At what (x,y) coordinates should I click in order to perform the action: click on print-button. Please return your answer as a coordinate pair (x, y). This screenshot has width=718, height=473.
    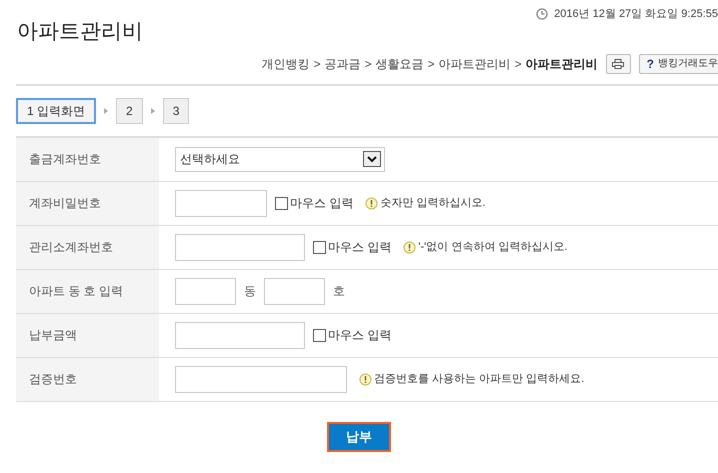
    Looking at the image, I should click on (618, 64).